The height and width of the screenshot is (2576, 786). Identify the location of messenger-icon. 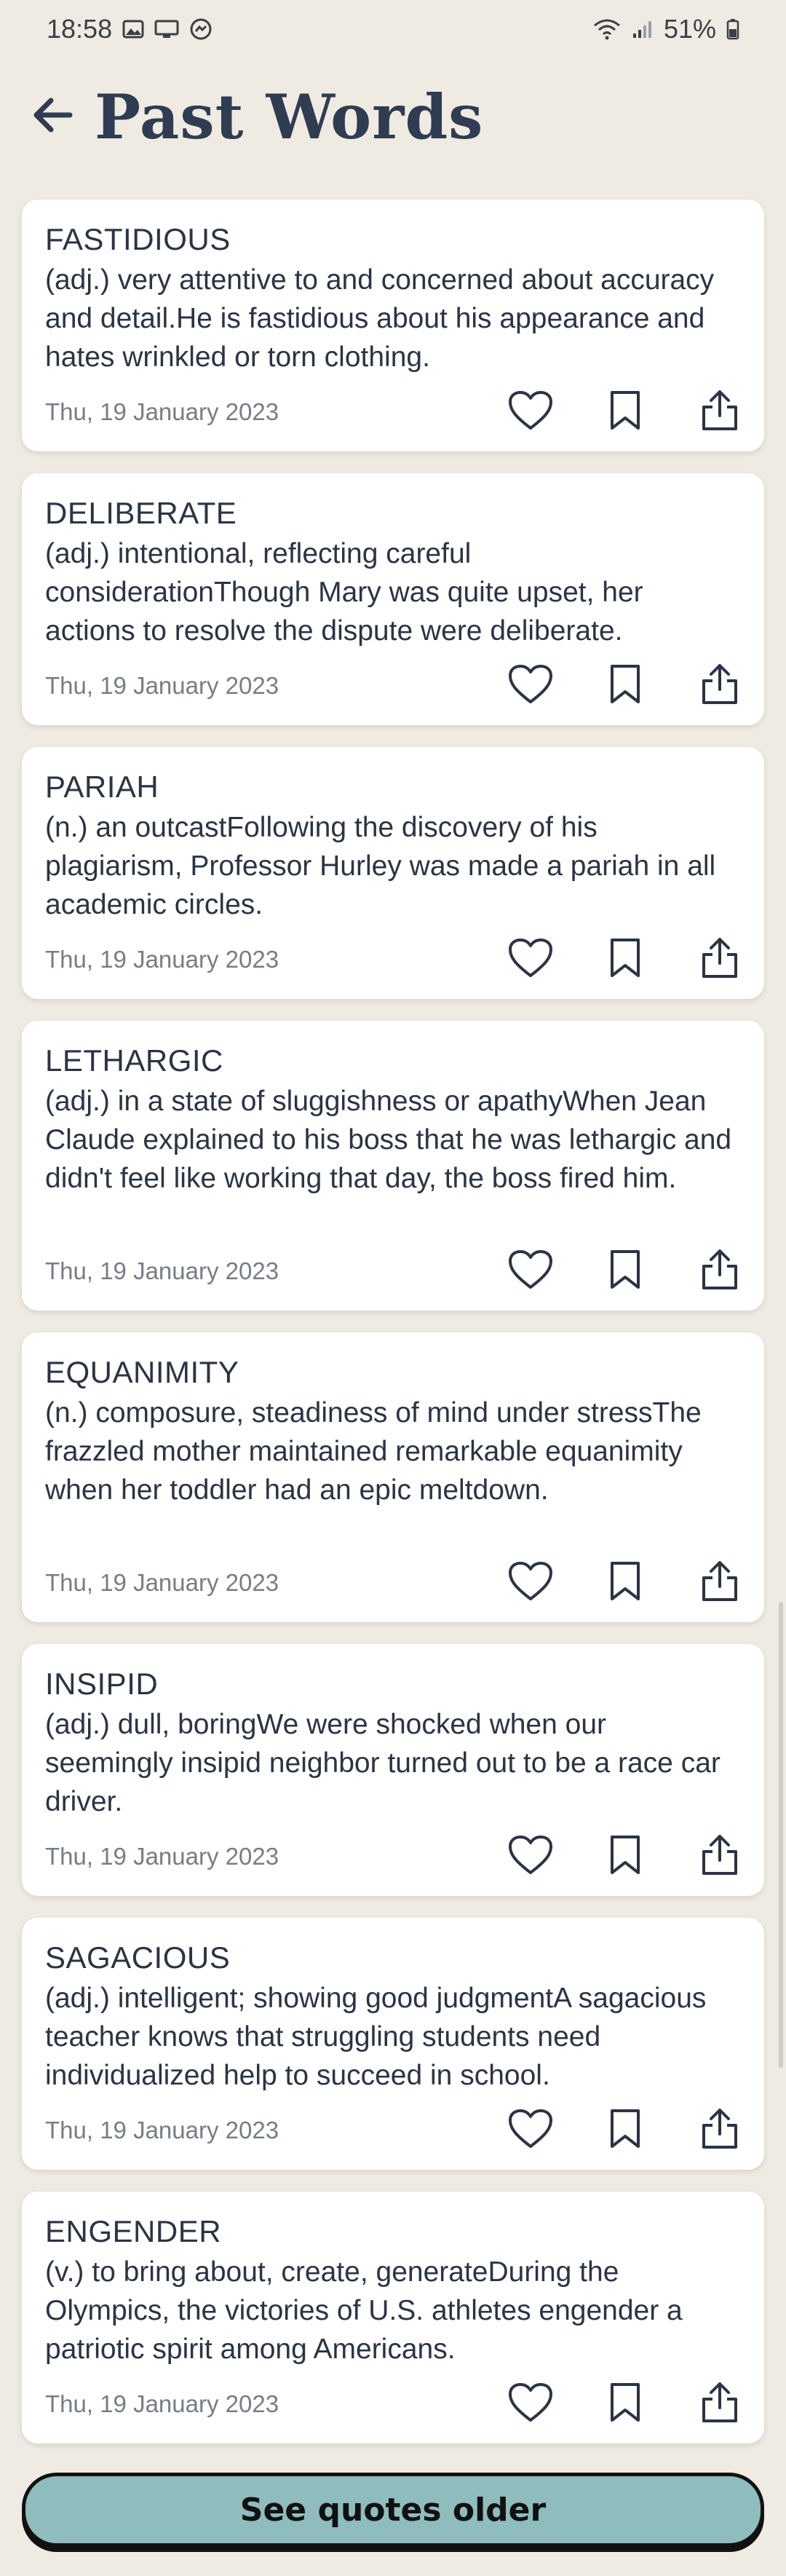
(201, 29).